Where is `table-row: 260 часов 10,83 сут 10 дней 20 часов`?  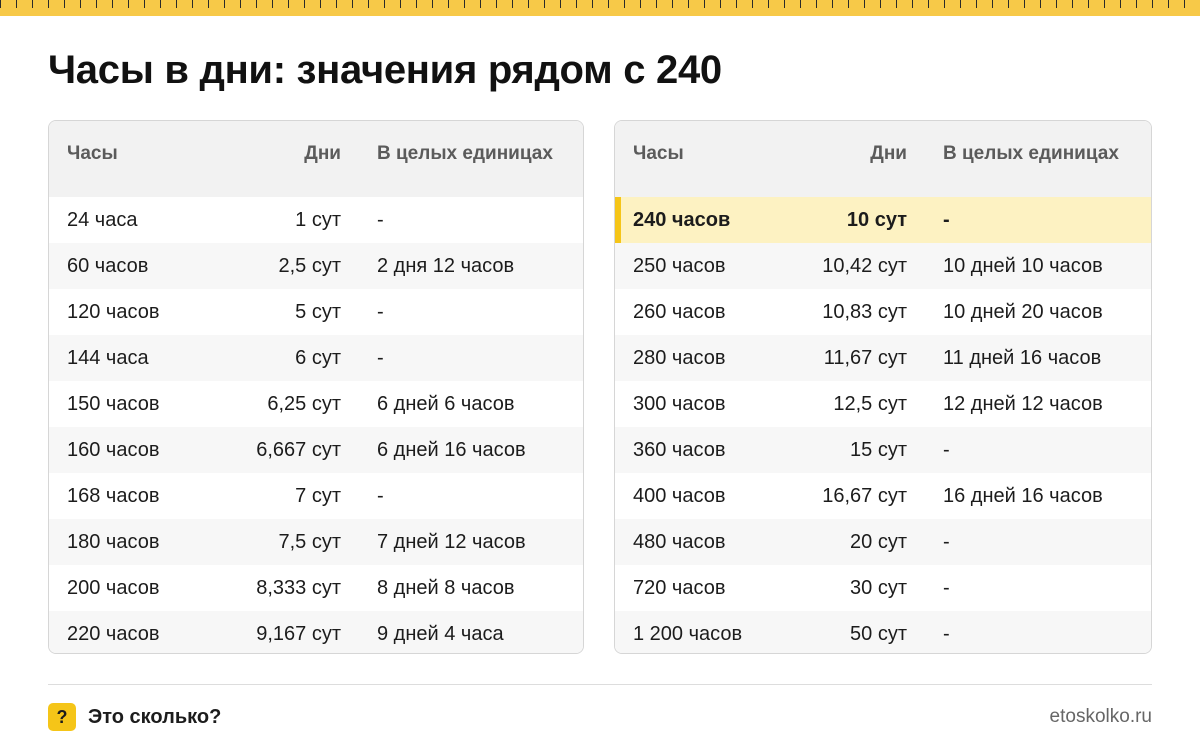
table-row: 260 часов 10,83 сут 10 дней 20 часов is located at coordinates (883, 312).